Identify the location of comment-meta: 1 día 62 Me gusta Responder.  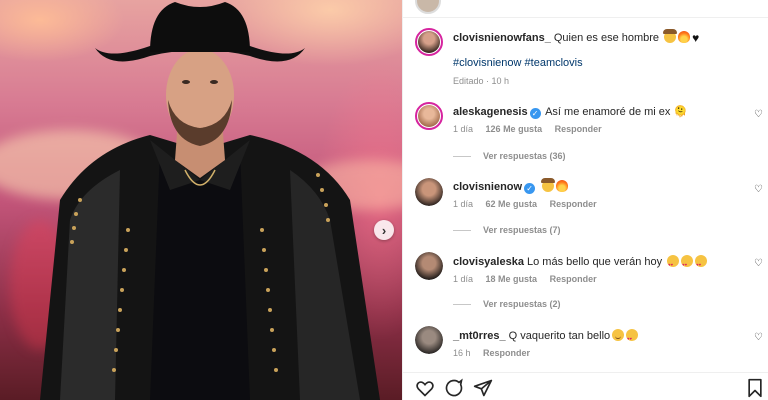
(530, 204).